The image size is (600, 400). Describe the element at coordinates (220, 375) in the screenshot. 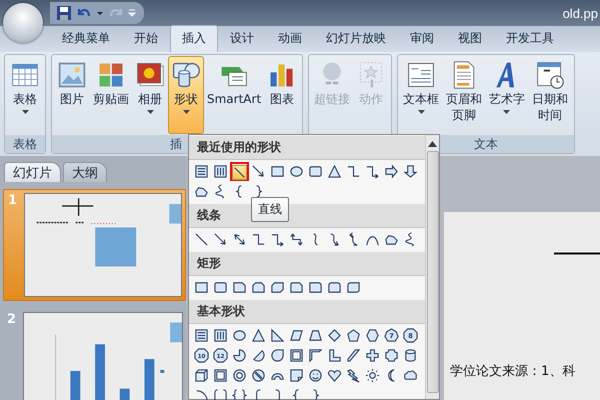

I see `bevel-icon` at that location.